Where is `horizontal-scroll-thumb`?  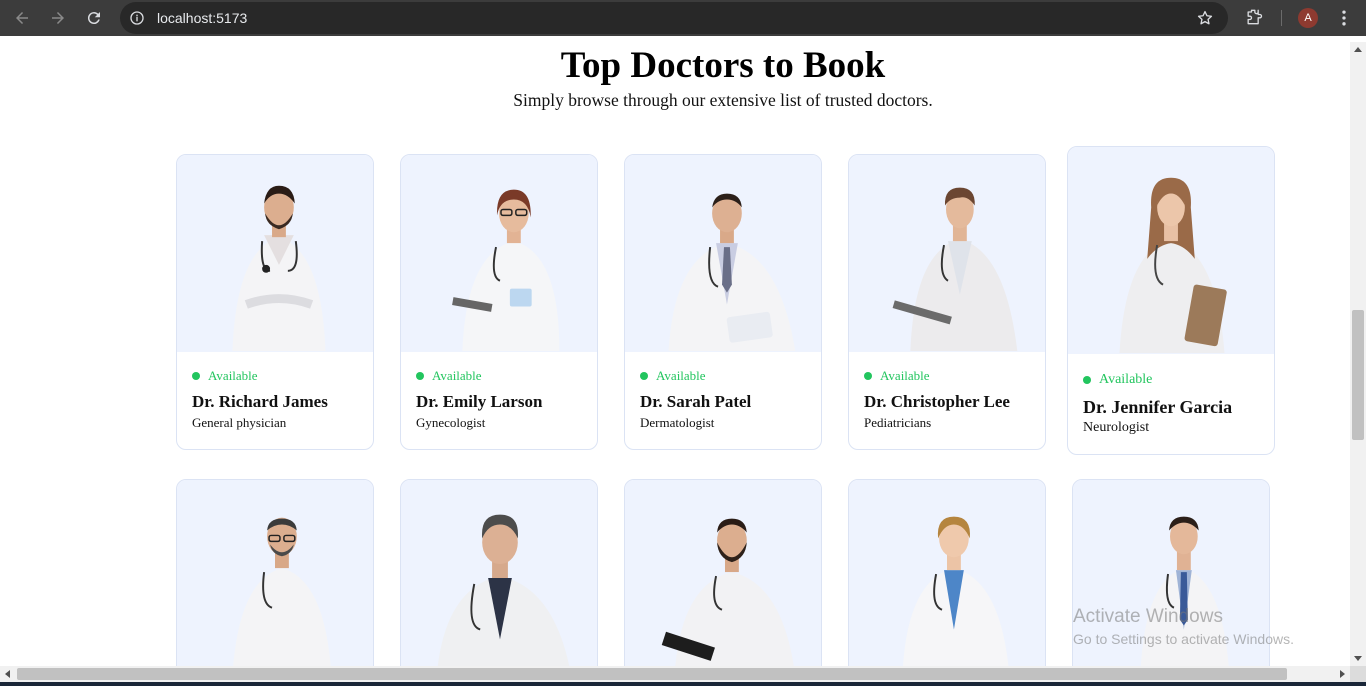 horizontal-scroll-thumb is located at coordinates (652, 674).